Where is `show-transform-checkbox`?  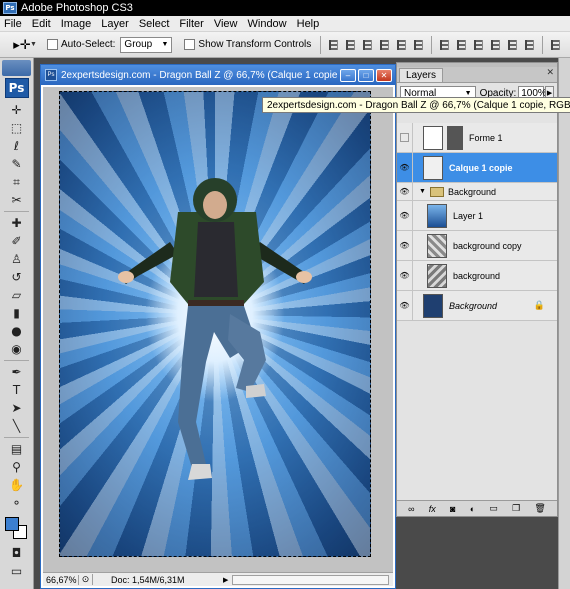 show-transform-checkbox is located at coordinates (190, 44).